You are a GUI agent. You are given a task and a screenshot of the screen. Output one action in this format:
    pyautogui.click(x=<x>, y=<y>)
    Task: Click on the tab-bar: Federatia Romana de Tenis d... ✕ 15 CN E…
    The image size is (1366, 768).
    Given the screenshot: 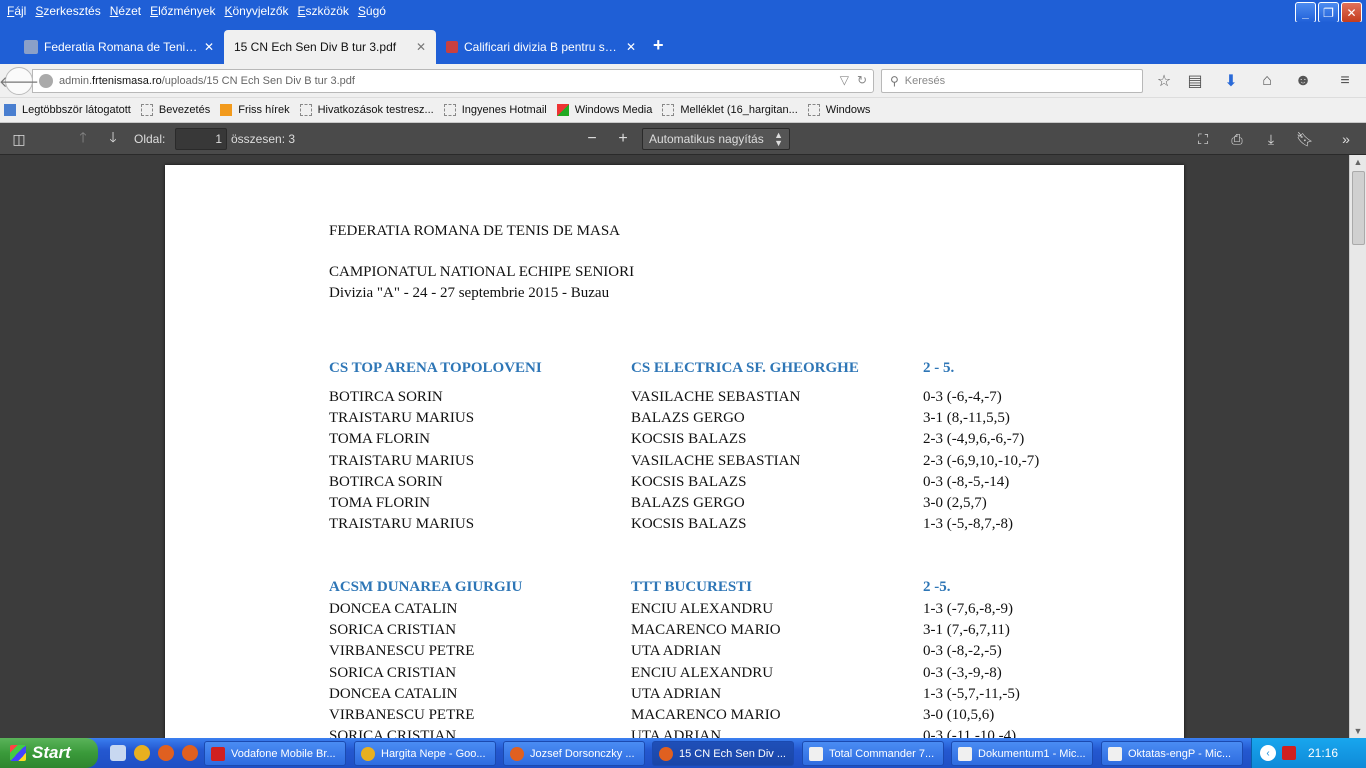 What is the action you would take?
    pyautogui.click(x=683, y=43)
    